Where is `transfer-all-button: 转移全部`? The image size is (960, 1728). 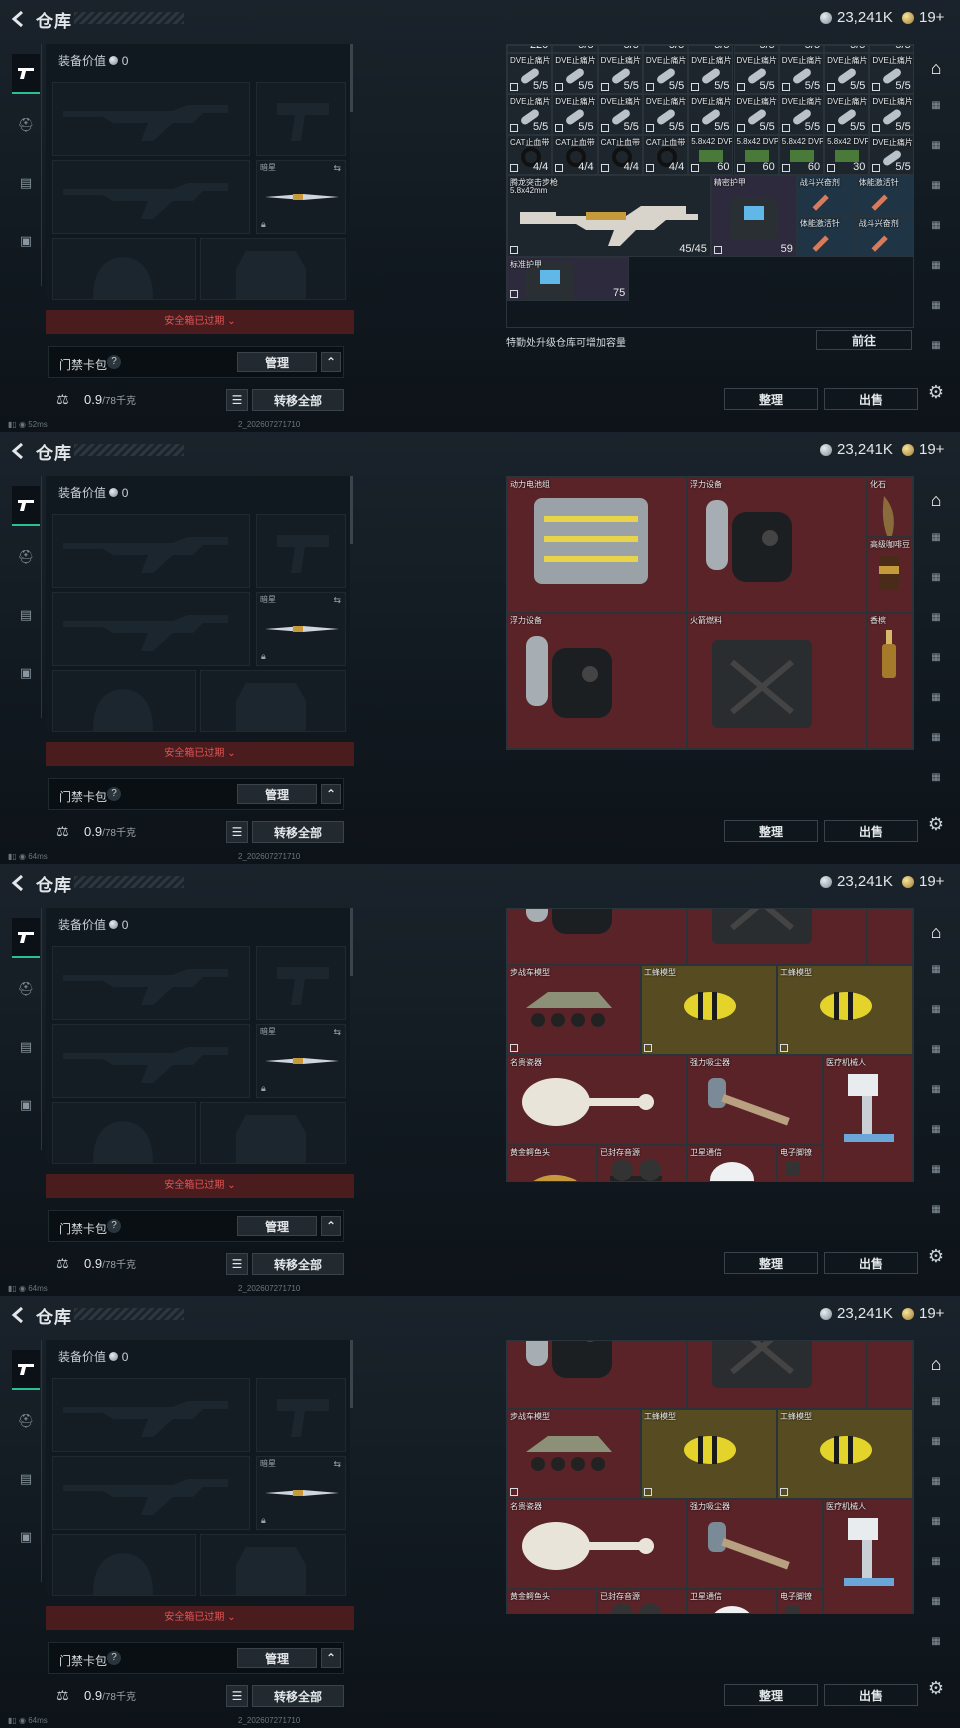 transfer-all-button: 转移全部 is located at coordinates (298, 832).